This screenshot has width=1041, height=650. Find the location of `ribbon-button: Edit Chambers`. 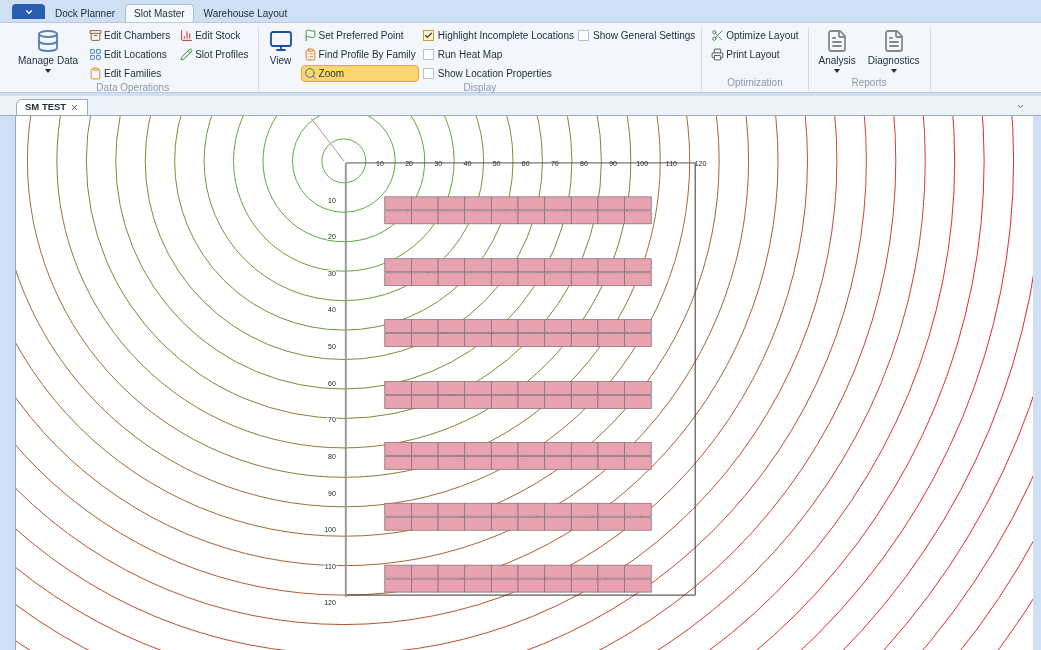

ribbon-button: Edit Chambers is located at coordinates (130, 35).